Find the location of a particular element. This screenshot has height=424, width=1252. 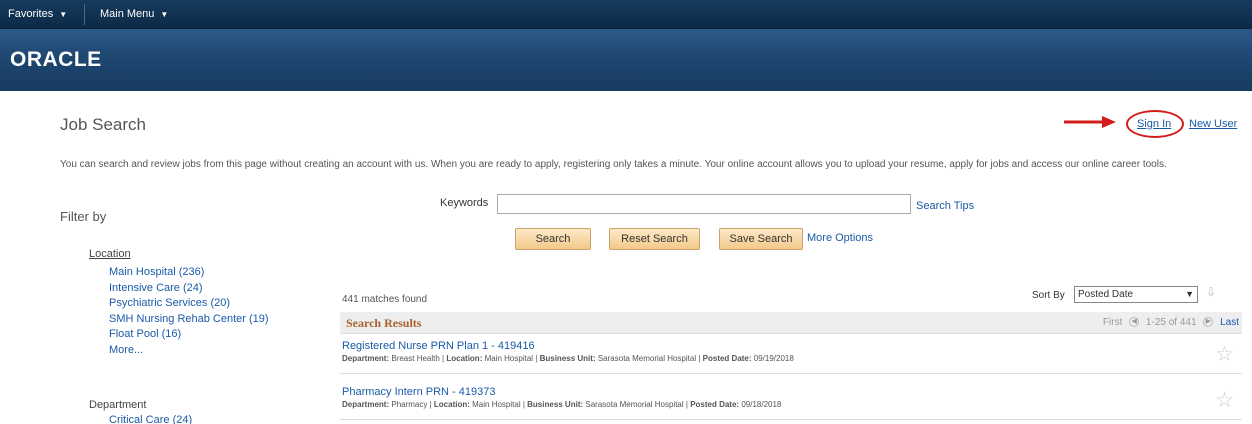

location-filter-item: Float Pool (16) is located at coordinates (189, 335).